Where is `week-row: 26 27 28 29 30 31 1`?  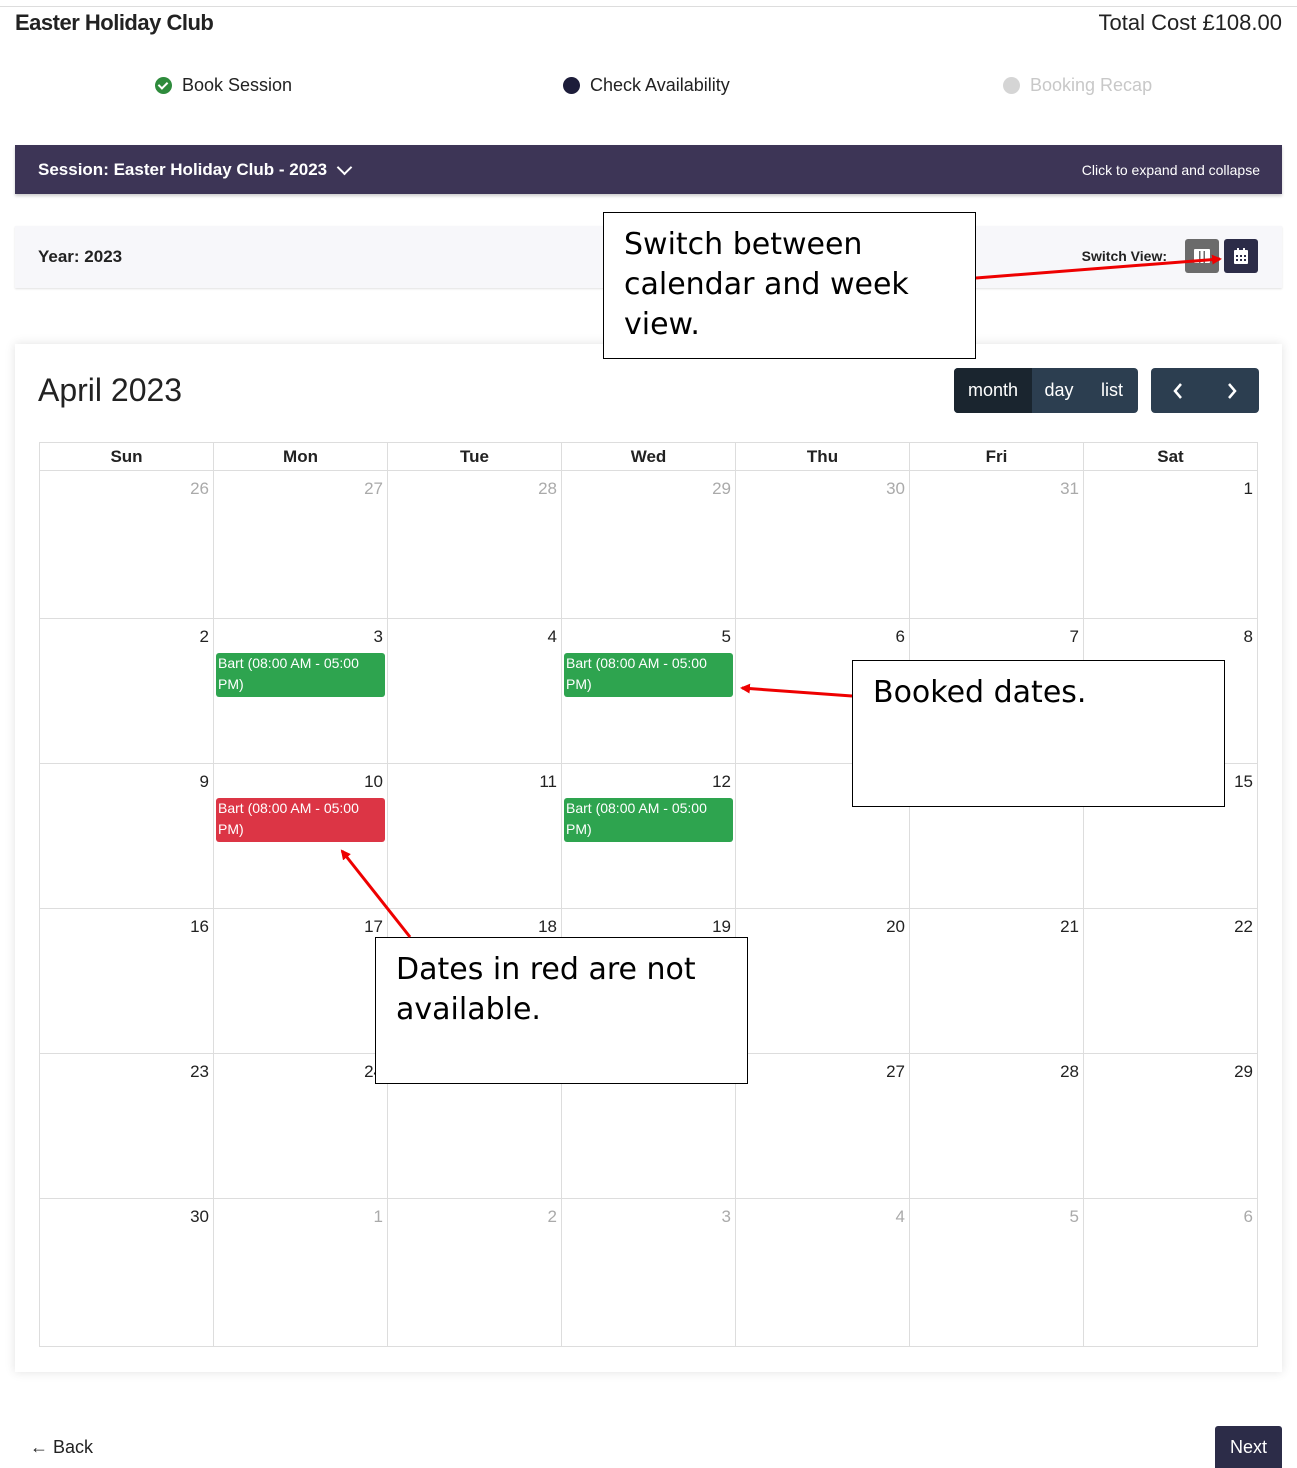 week-row: 26 27 28 29 30 31 1 is located at coordinates (648, 544).